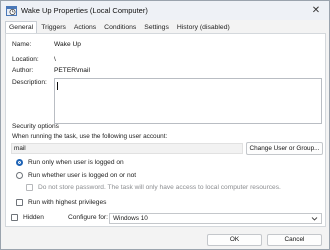 The width and height of the screenshot is (330, 250). I want to click on close-icon: ✕, so click(316, 10).